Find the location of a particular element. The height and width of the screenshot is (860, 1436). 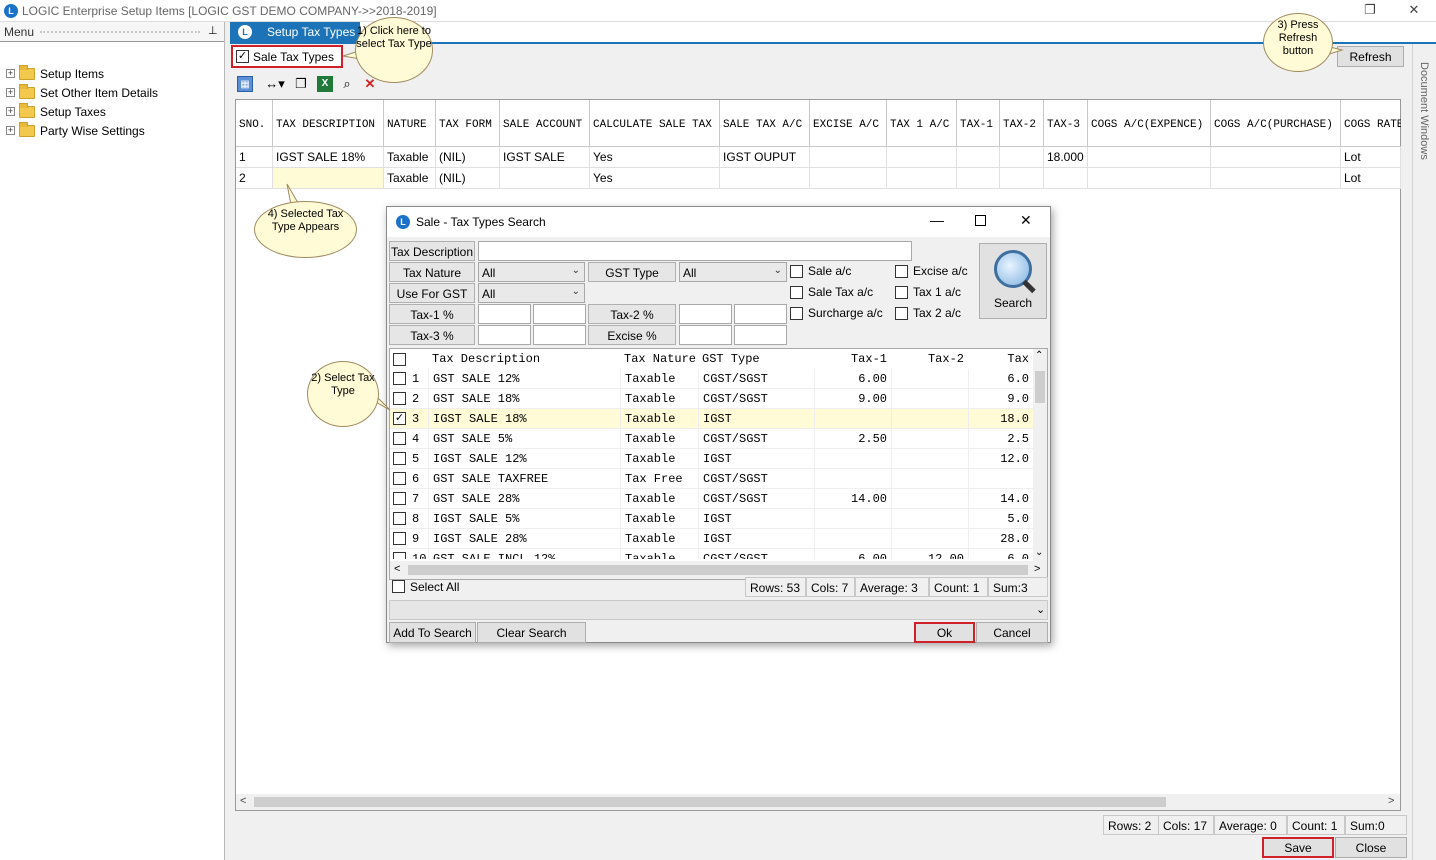

column-header: CALCULATE SALE TAX is located at coordinates (655, 123).